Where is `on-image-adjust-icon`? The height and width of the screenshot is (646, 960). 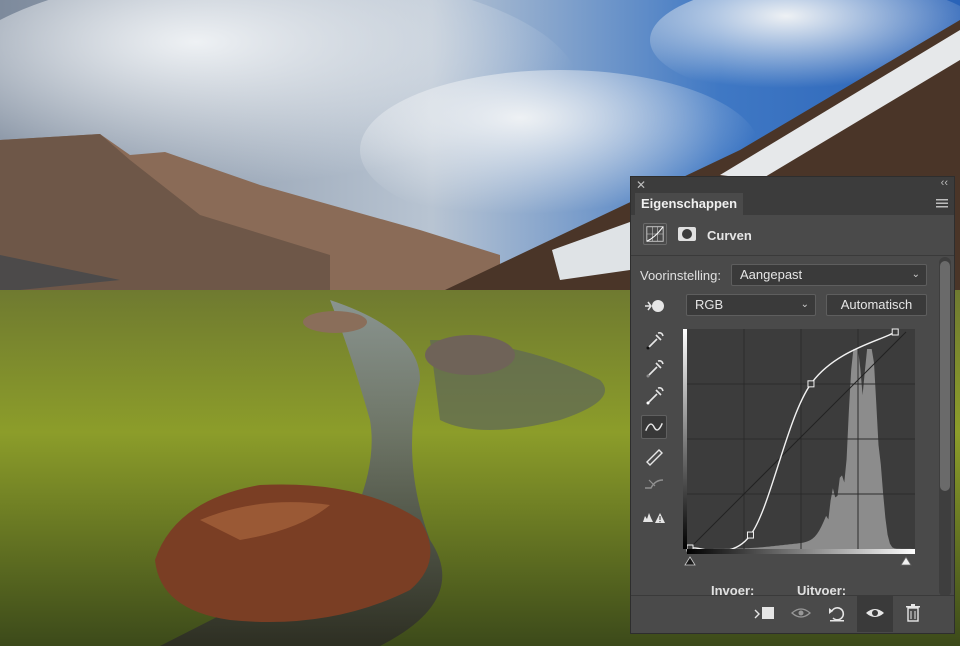 on-image-adjust-icon is located at coordinates (655, 306).